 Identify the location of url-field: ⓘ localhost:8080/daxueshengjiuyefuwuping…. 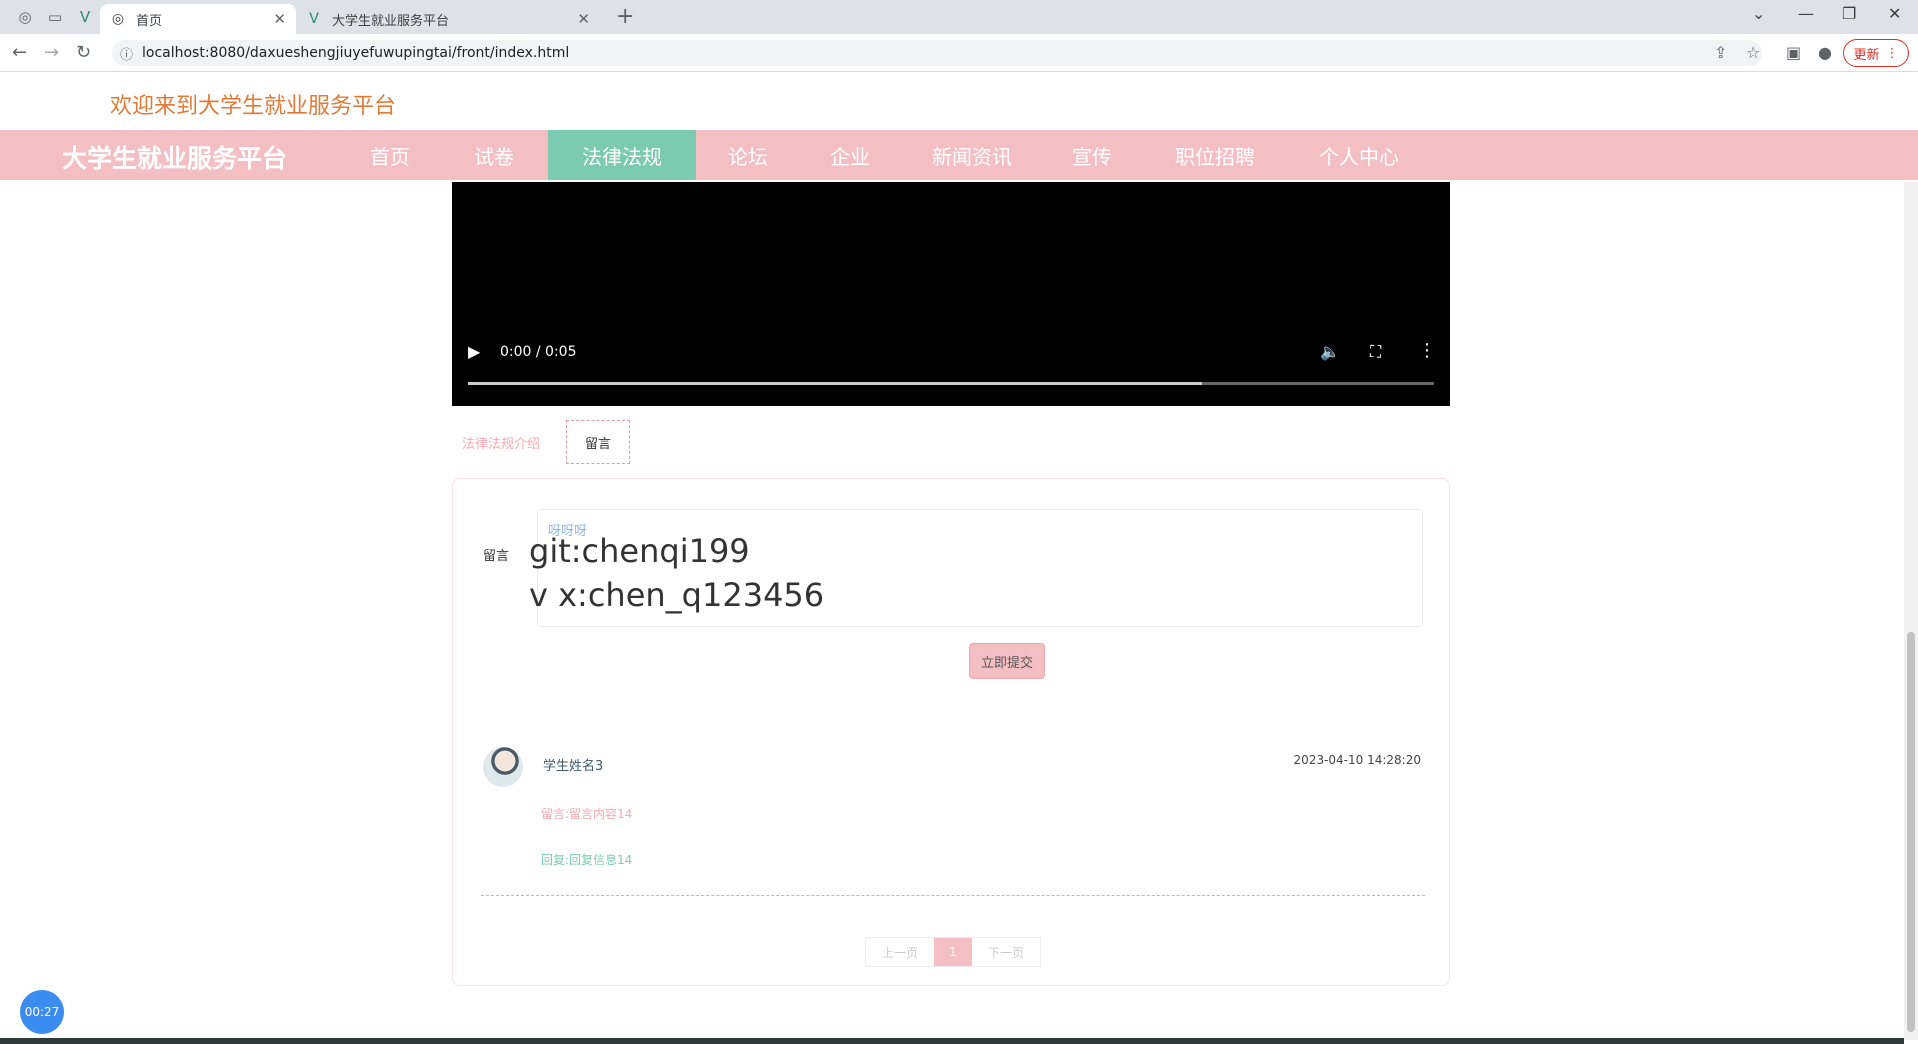
(937, 53).